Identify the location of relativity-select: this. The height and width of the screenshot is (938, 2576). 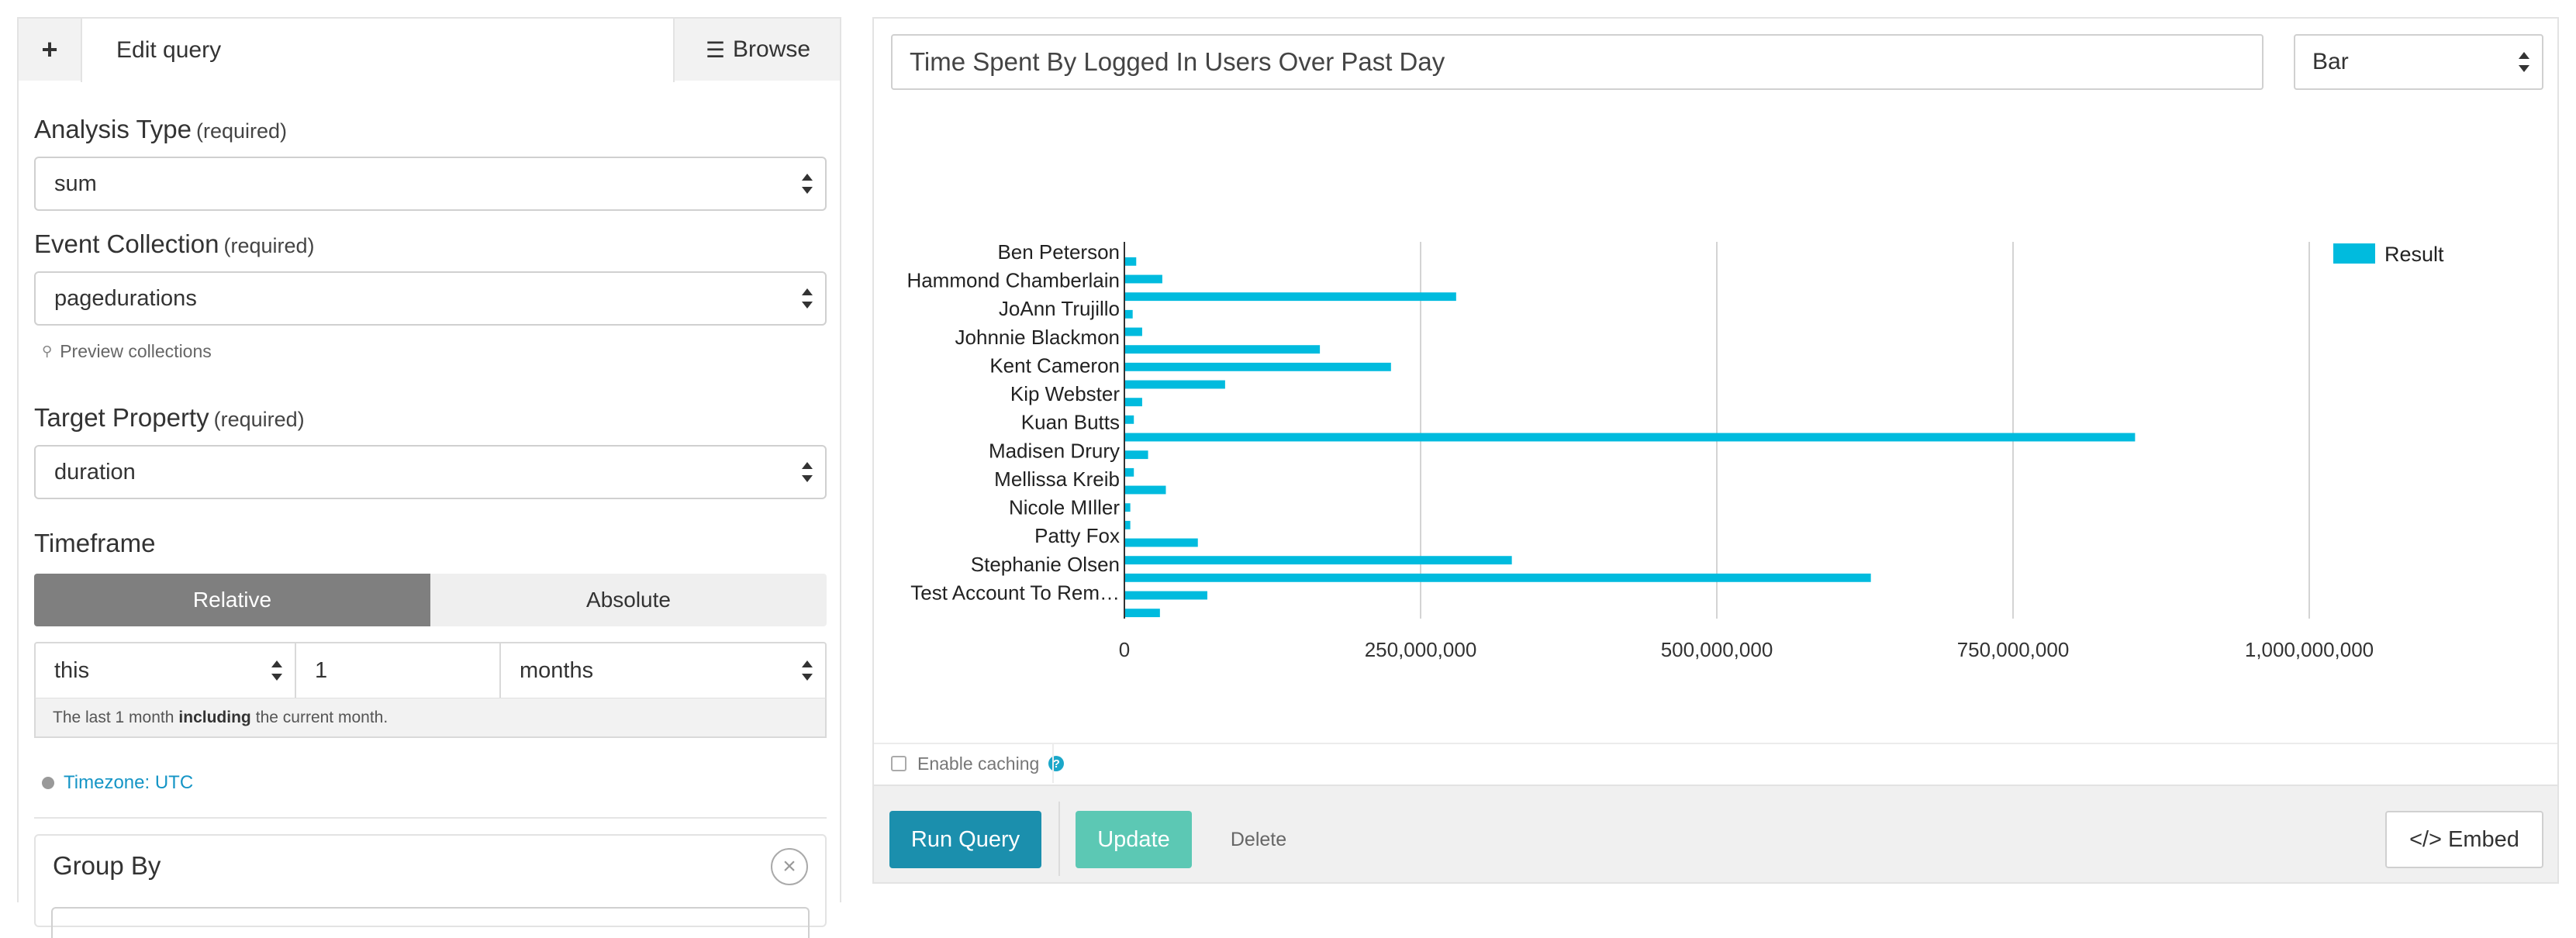
(166, 670).